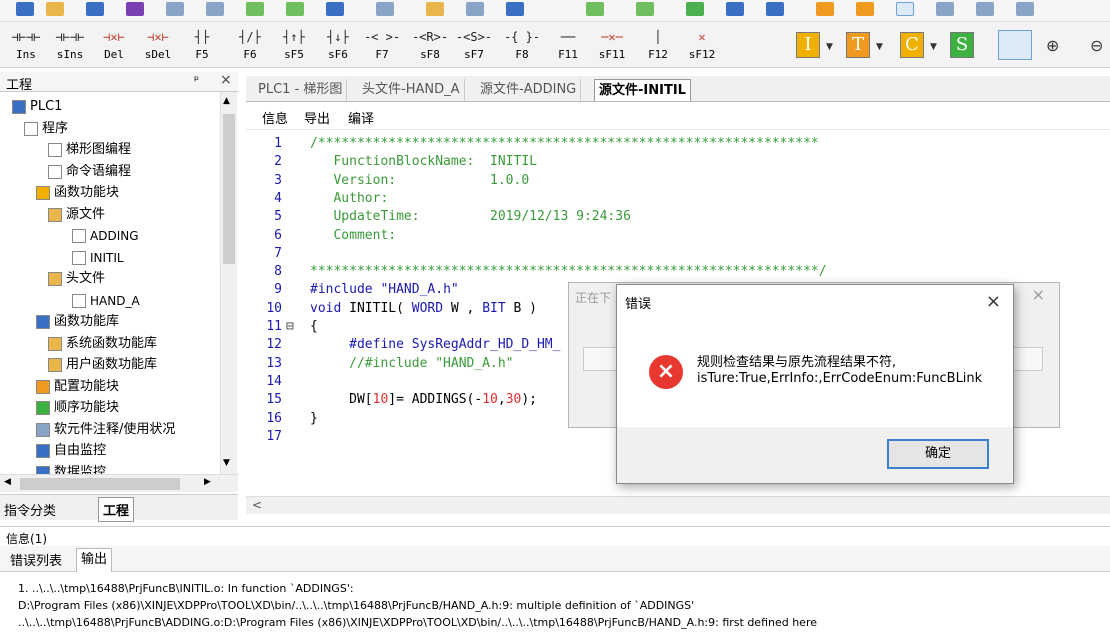 This screenshot has width=1110, height=644. What do you see at coordinates (568, 46) in the screenshot?
I see `ladder-button-f11: ── F11` at bounding box center [568, 46].